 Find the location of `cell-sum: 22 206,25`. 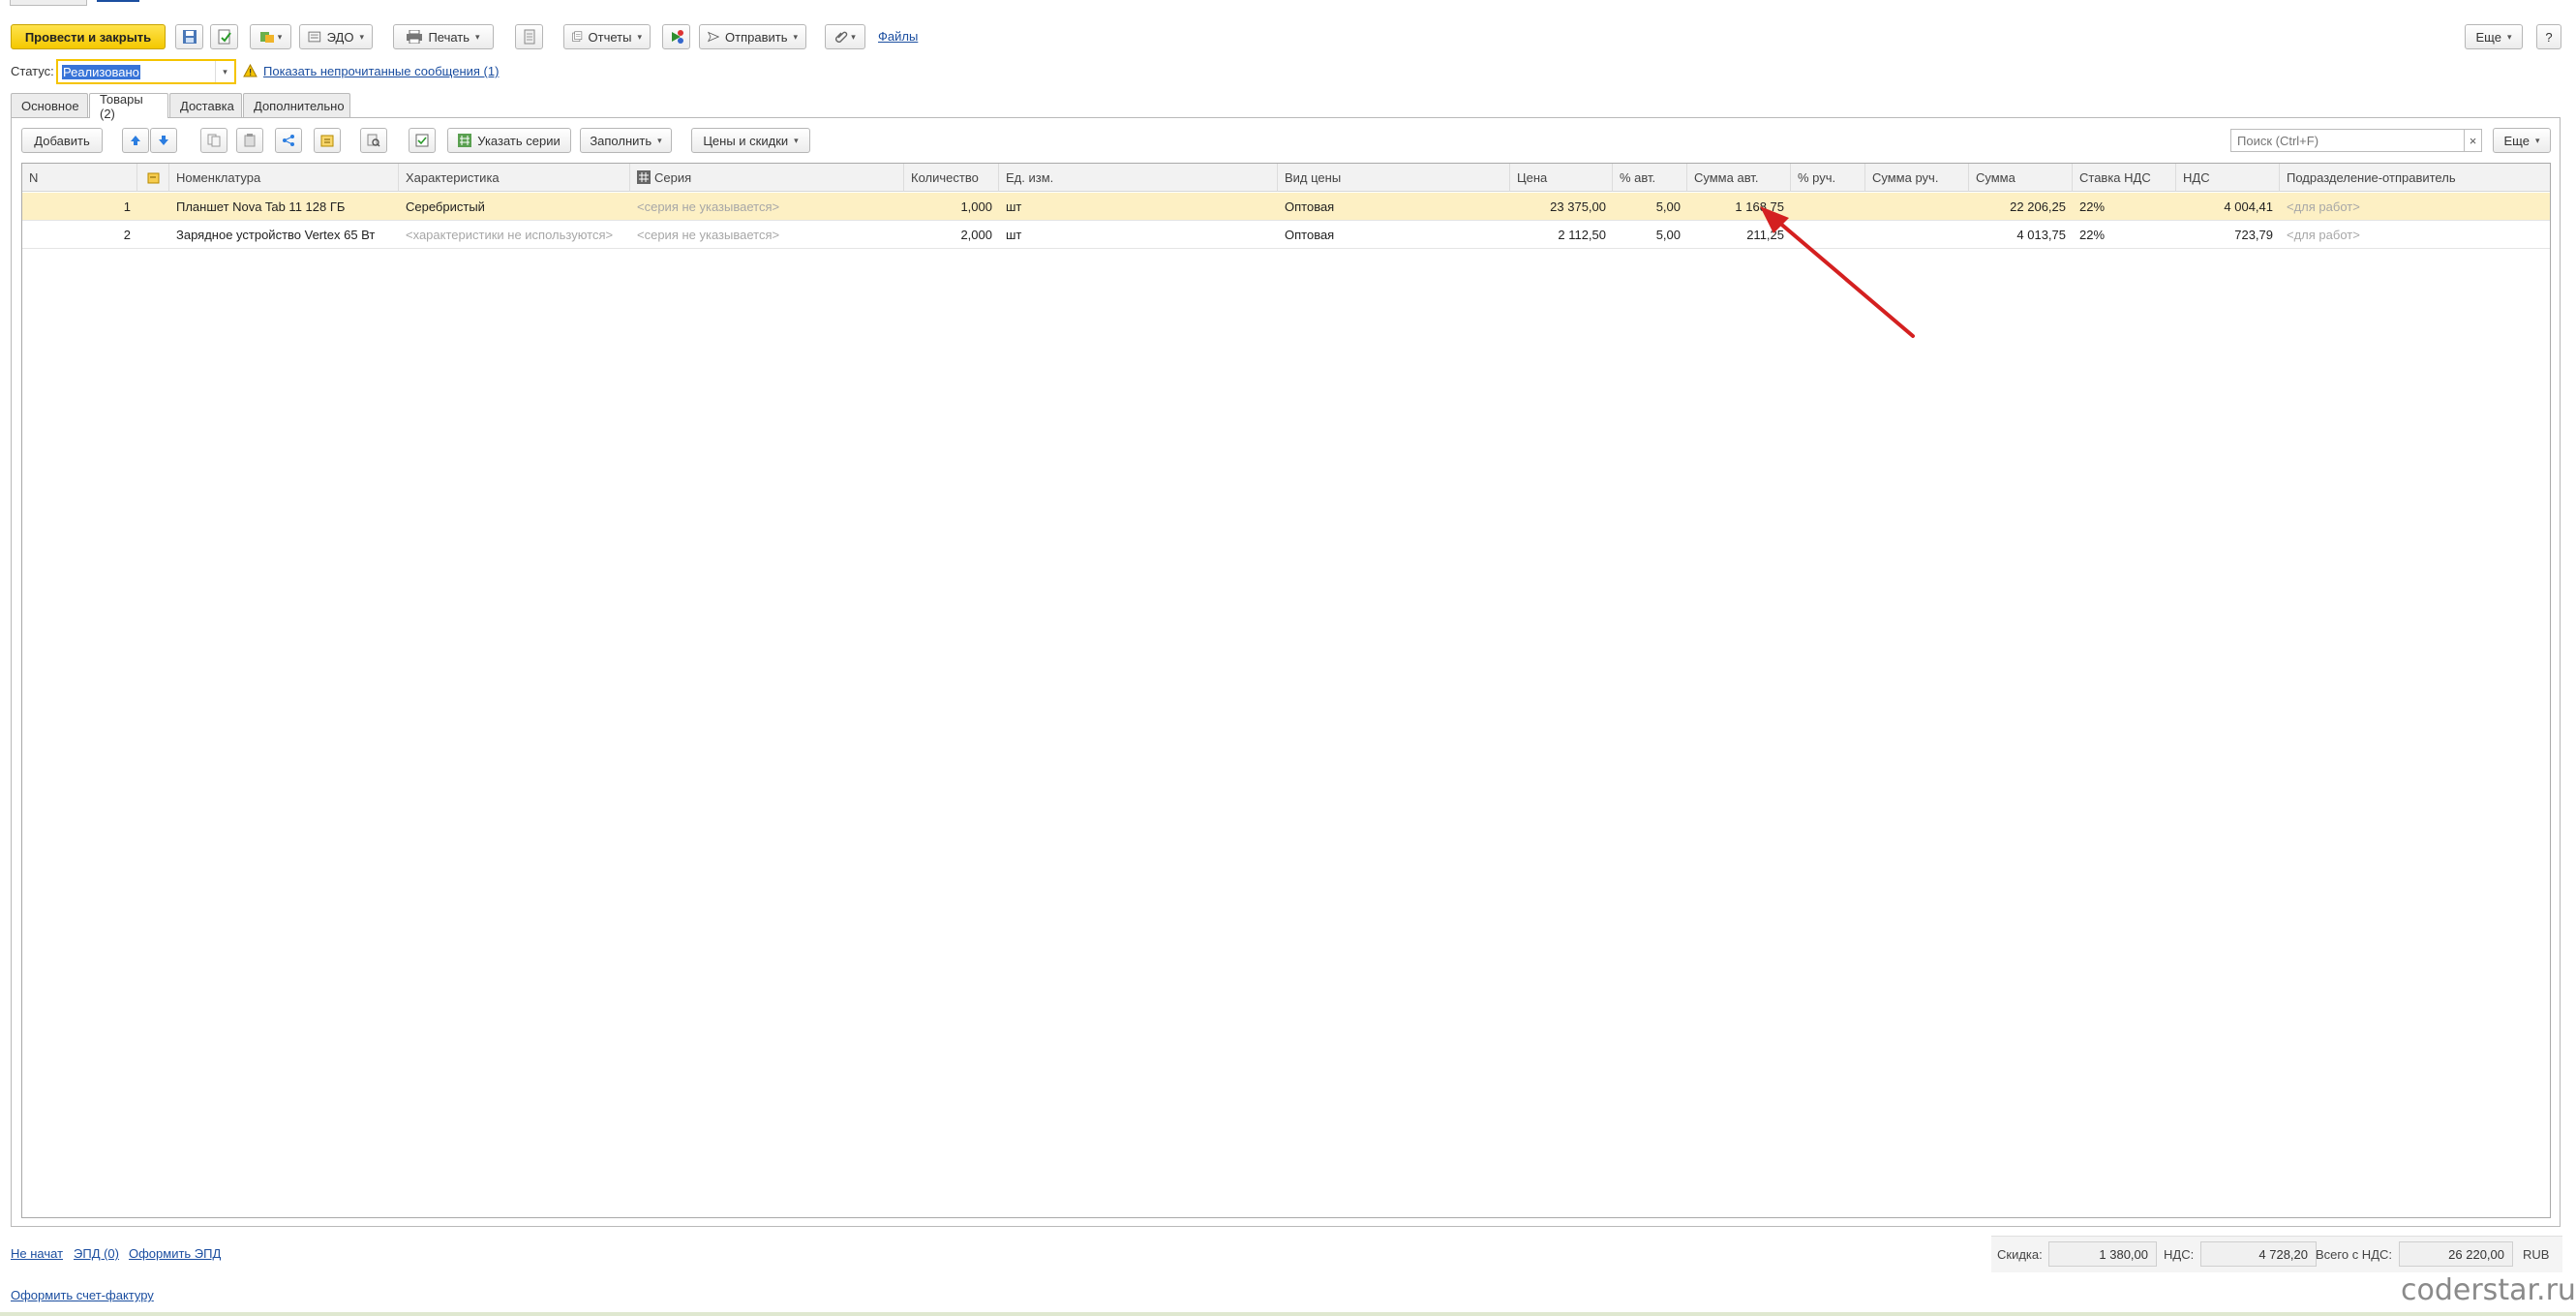

cell-sum: 22 206,25 is located at coordinates (2021, 207).